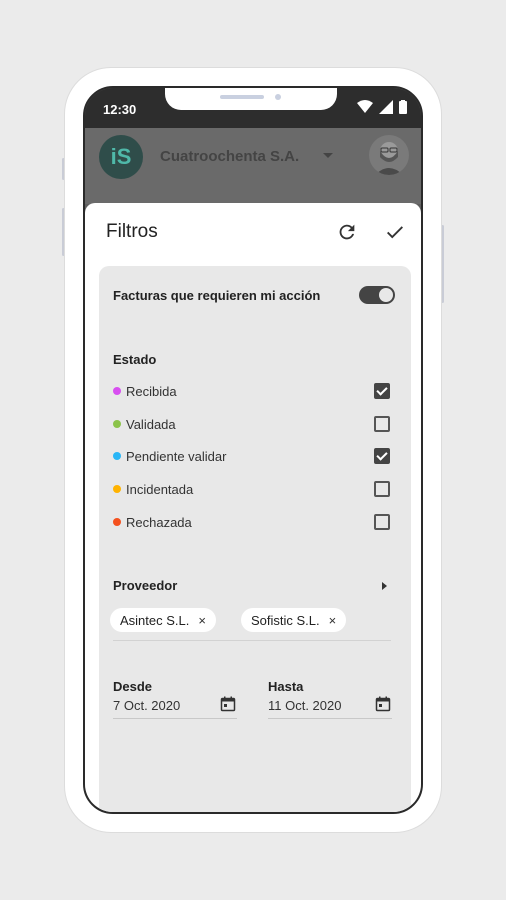 The width and height of the screenshot is (506, 900). Describe the element at coordinates (384, 586) in the screenshot. I see `chevron-right-icon` at that location.